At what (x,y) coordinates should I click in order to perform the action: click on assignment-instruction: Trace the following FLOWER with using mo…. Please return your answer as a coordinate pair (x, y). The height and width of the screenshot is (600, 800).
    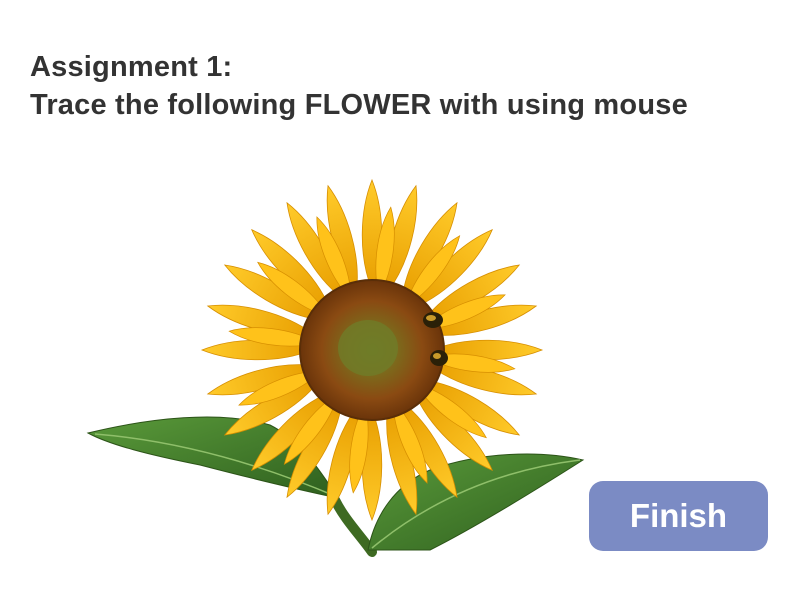
    Looking at the image, I should click on (359, 105).